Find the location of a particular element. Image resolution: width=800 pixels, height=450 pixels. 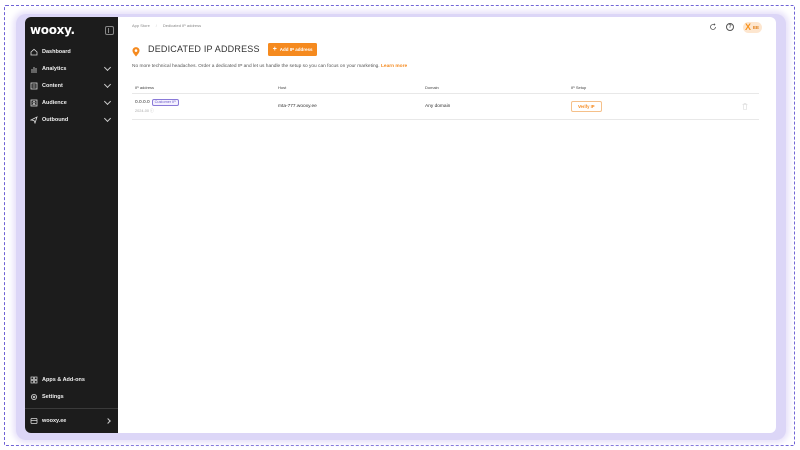

ip-address: 0.0.0.0 is located at coordinates (142, 102).